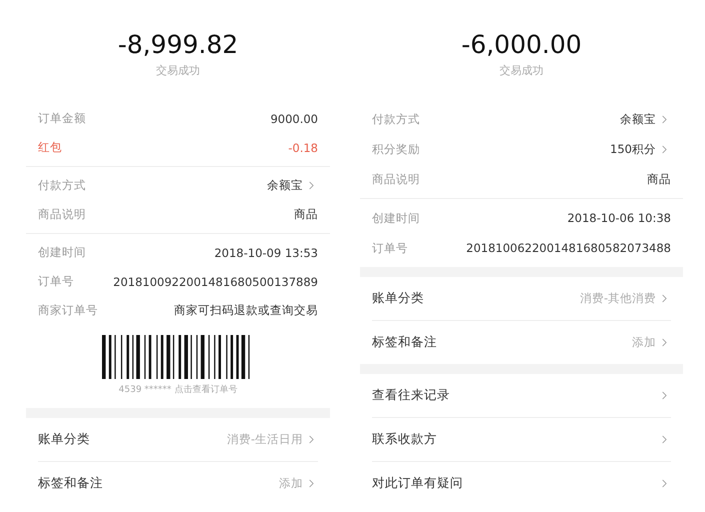  Describe the element at coordinates (178, 45) in the screenshot. I see `amount-text: -8,999.82` at that location.